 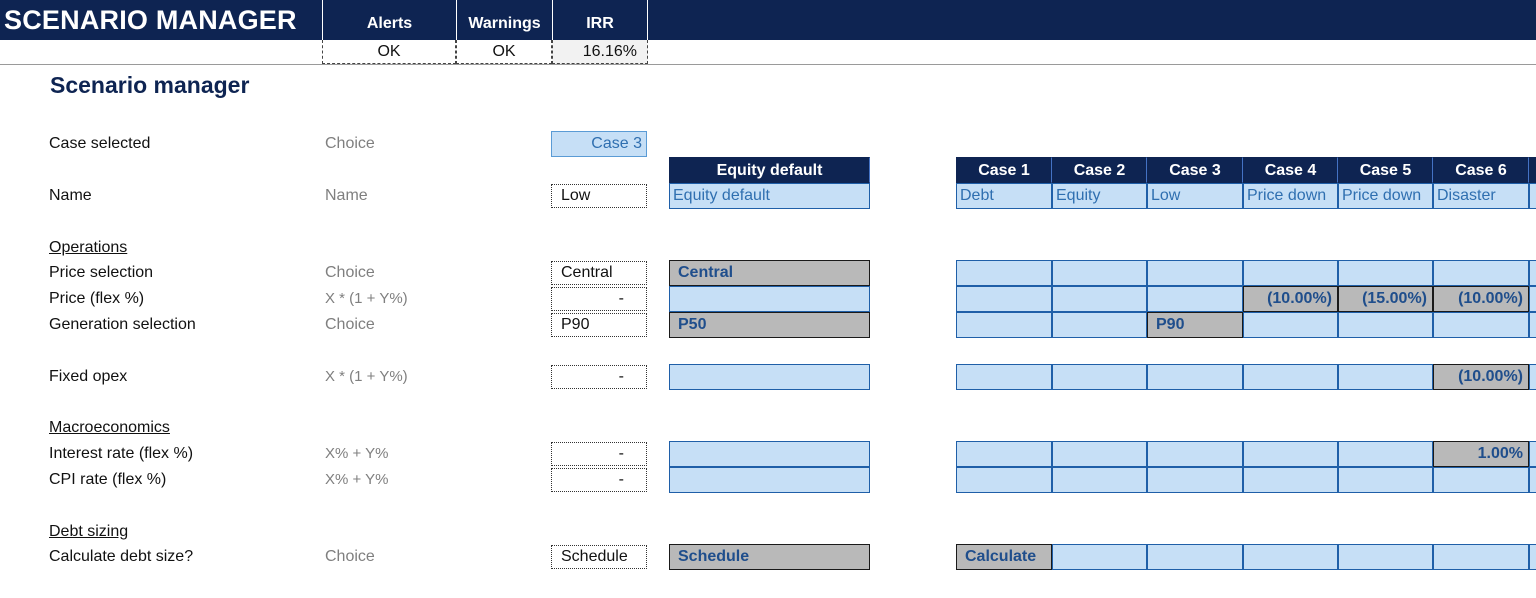 What do you see at coordinates (599, 325) in the screenshot?
I see `generation-selection-input: P90` at bounding box center [599, 325].